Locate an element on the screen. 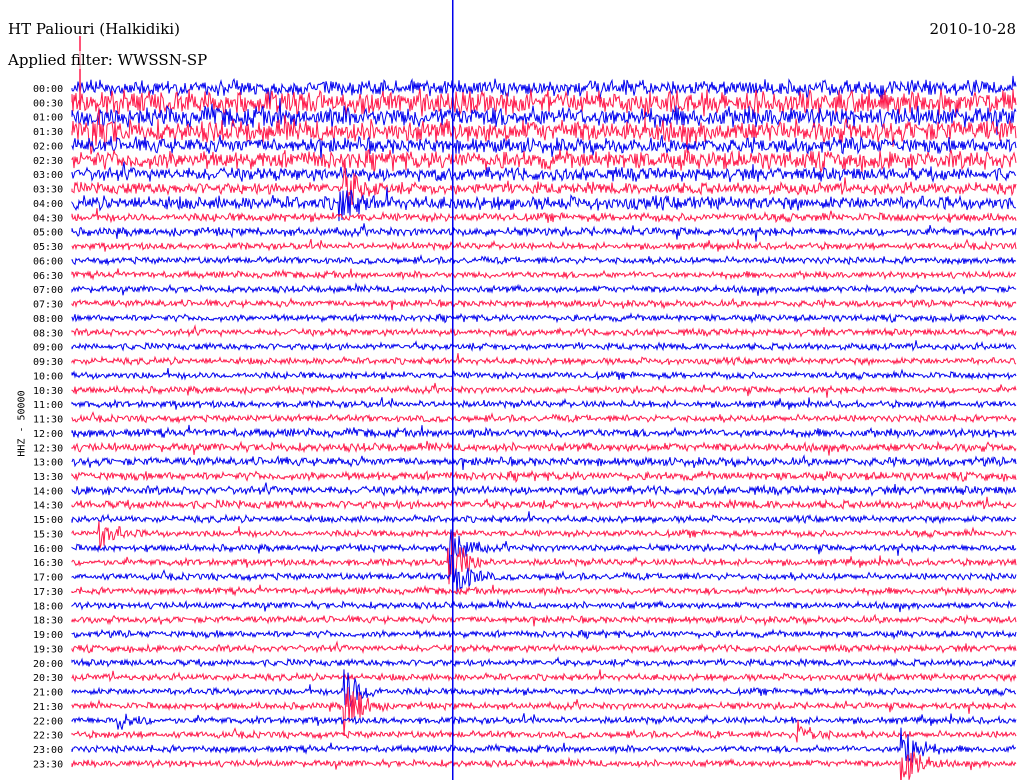 Image resolution: width=1024 pixels, height=780 pixels. row-time-label: 14:00 is located at coordinates (48, 491).